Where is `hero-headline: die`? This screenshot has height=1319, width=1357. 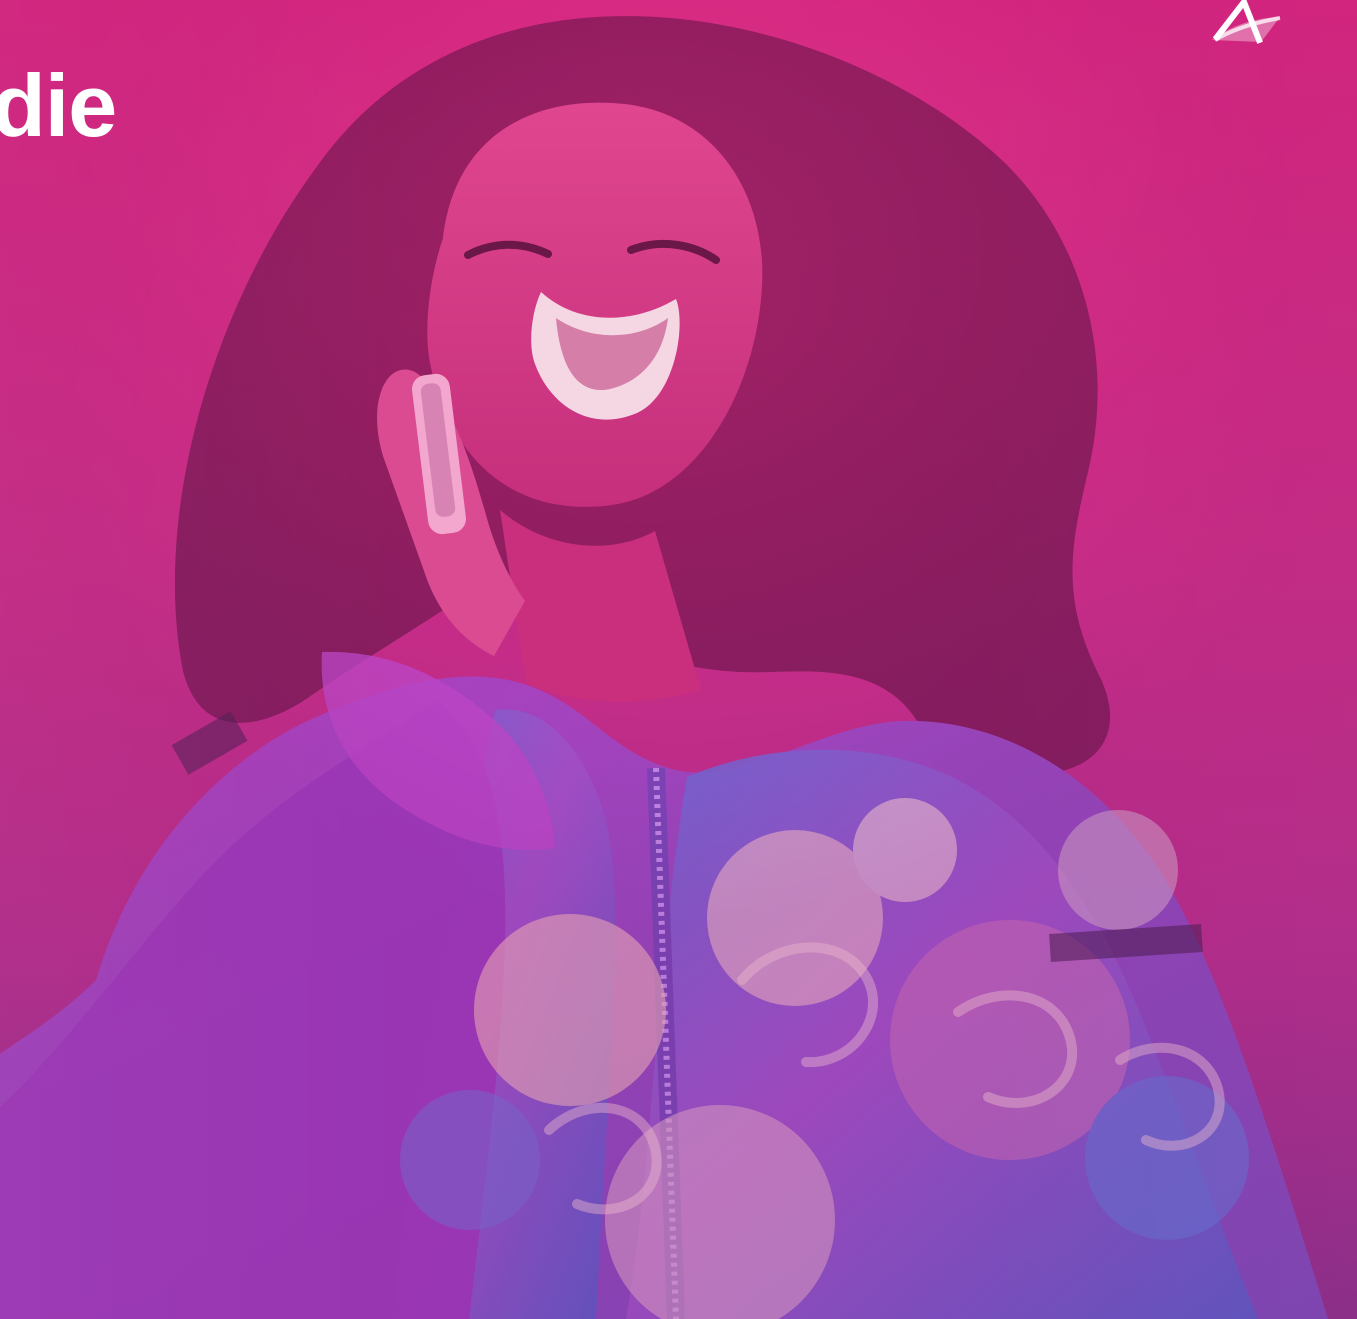
hero-headline: die is located at coordinates (58, 105).